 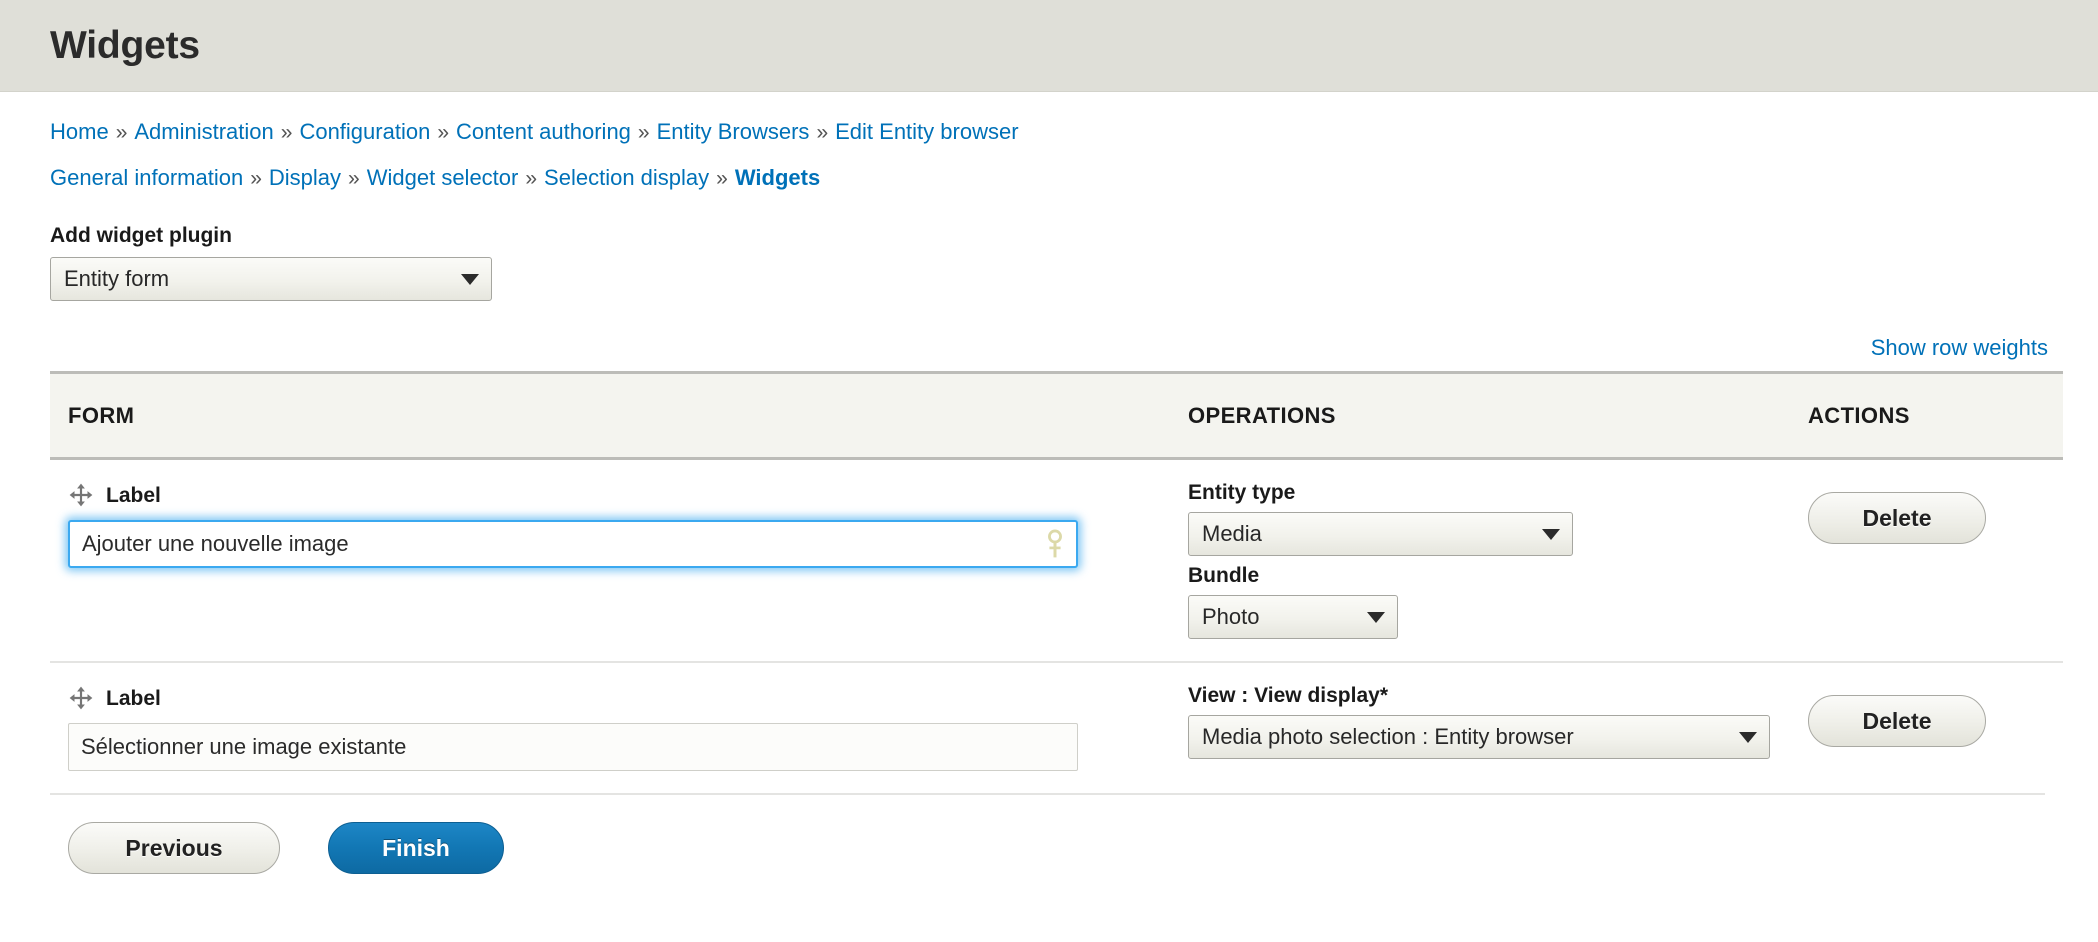 What do you see at coordinates (1242, 492) in the screenshot?
I see `entity-type-label: Entity type` at bounding box center [1242, 492].